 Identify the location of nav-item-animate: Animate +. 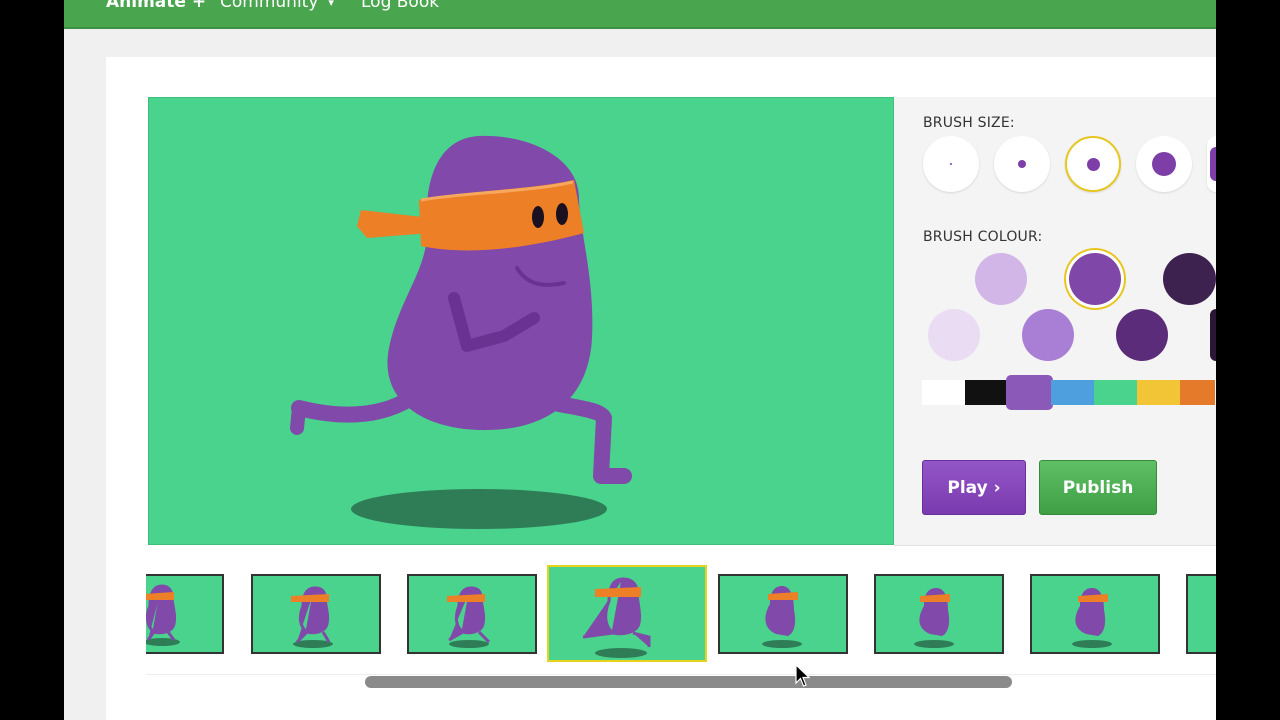
(156, 6).